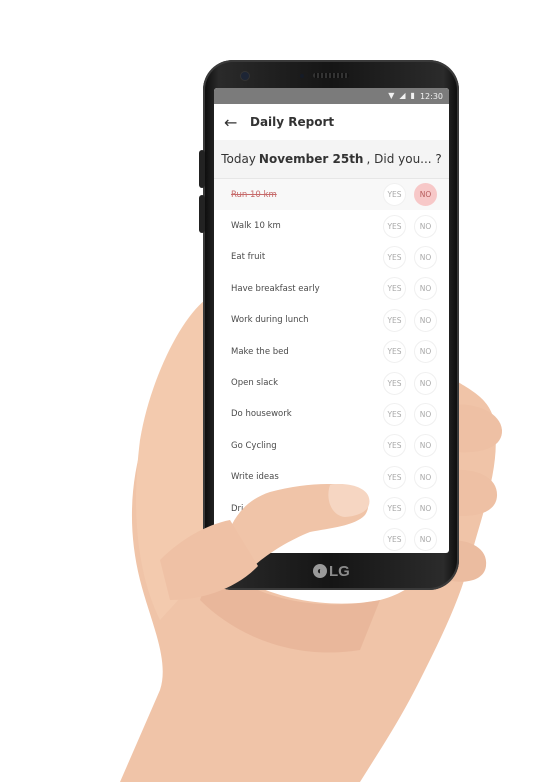 This screenshot has width=545, height=782. What do you see at coordinates (331, 508) in the screenshot?
I see `list-item: Dri YES NO` at bounding box center [331, 508].